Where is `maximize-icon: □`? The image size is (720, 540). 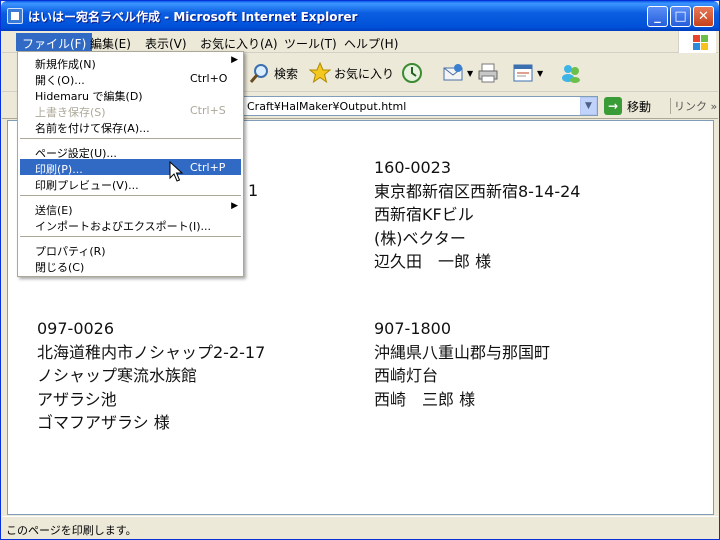 maximize-icon: □ is located at coordinates (680, 16).